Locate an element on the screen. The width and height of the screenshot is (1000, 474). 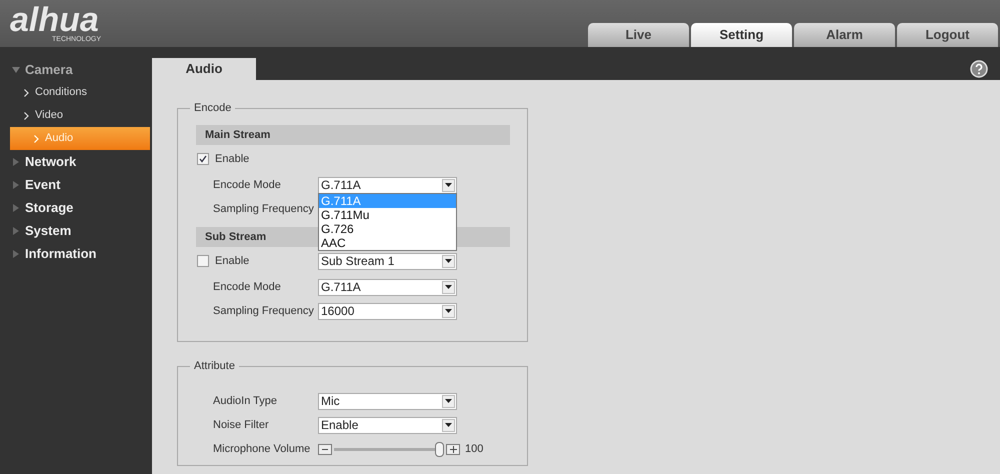
sidebar-item: System is located at coordinates (75, 230).